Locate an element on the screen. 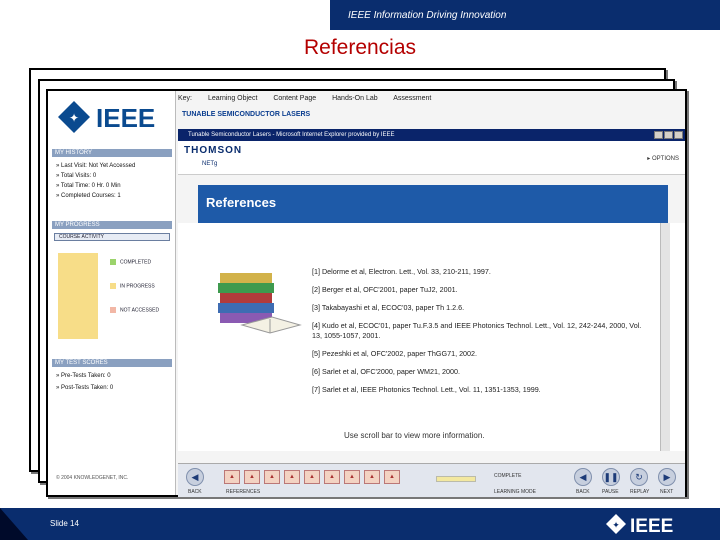  progress-bar is located at coordinates (78, 296).